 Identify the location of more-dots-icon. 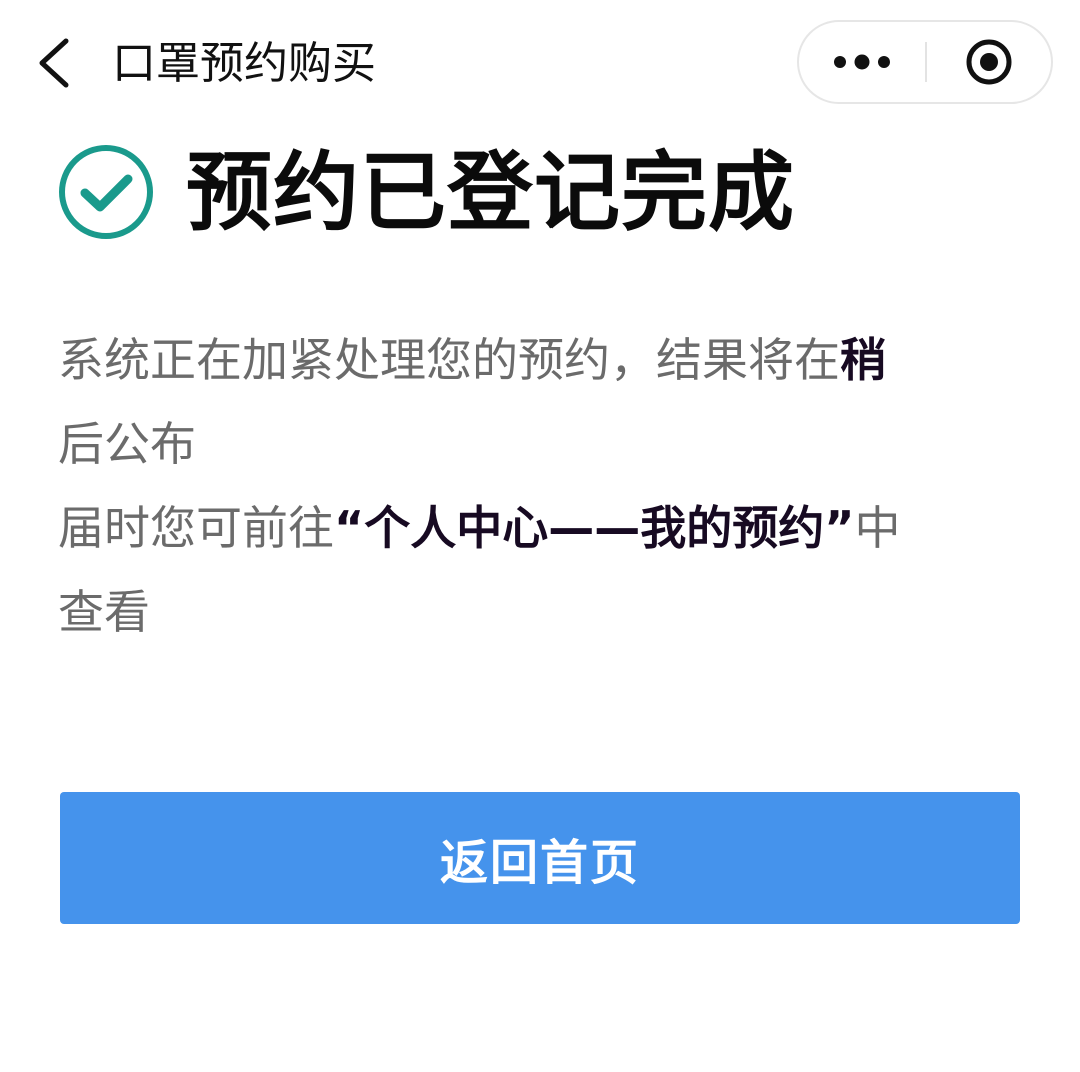
(862, 62).